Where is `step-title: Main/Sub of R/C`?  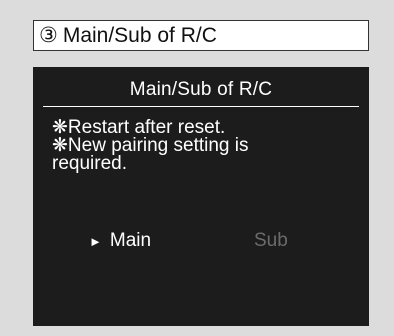 step-title: Main/Sub of R/C is located at coordinates (139, 35).